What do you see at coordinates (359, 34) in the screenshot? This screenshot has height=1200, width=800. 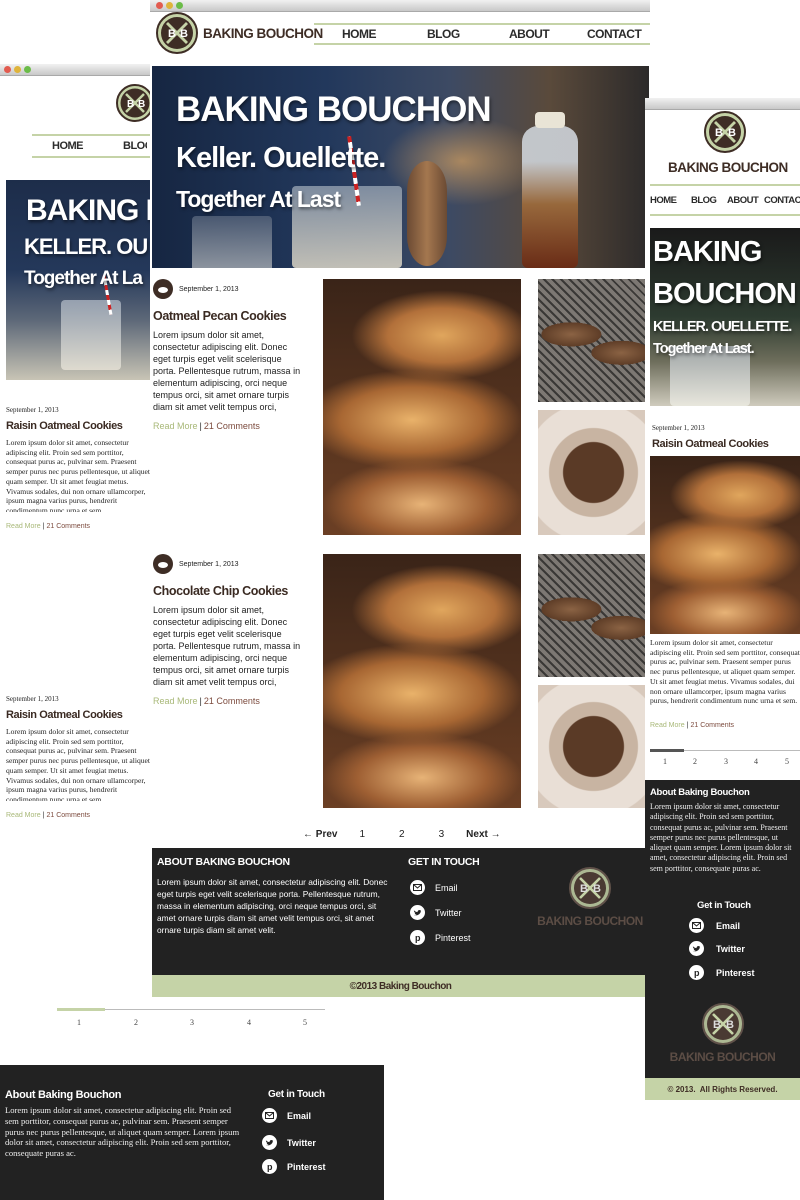 I see `desktop-nav-home: HOME` at bounding box center [359, 34].